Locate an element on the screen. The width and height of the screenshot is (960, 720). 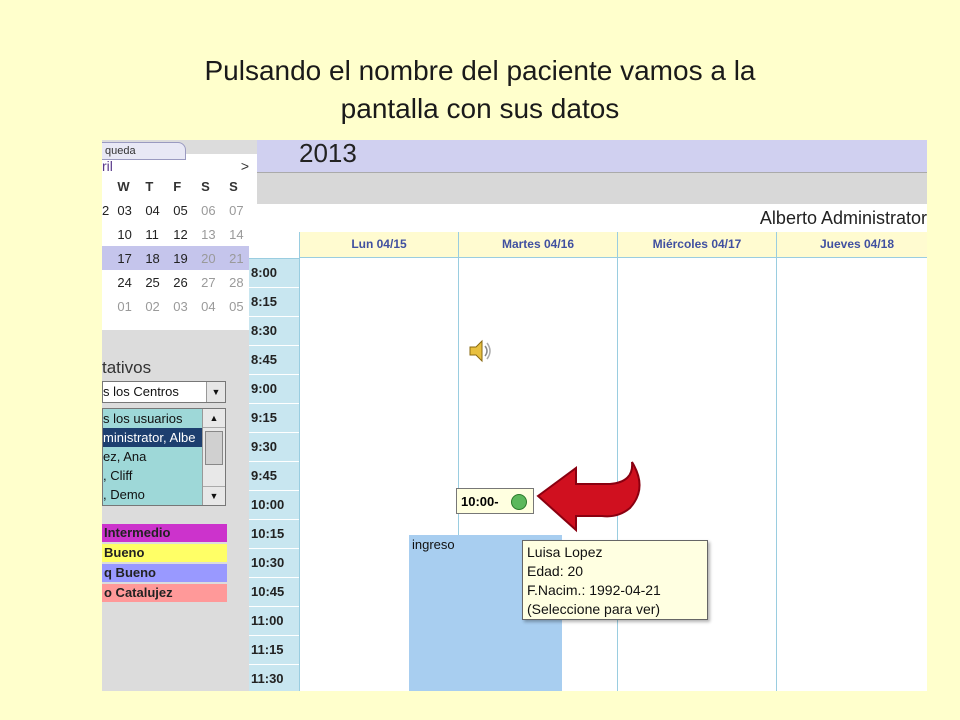
day-header: Jueves 04/18 is located at coordinates (852, 245).